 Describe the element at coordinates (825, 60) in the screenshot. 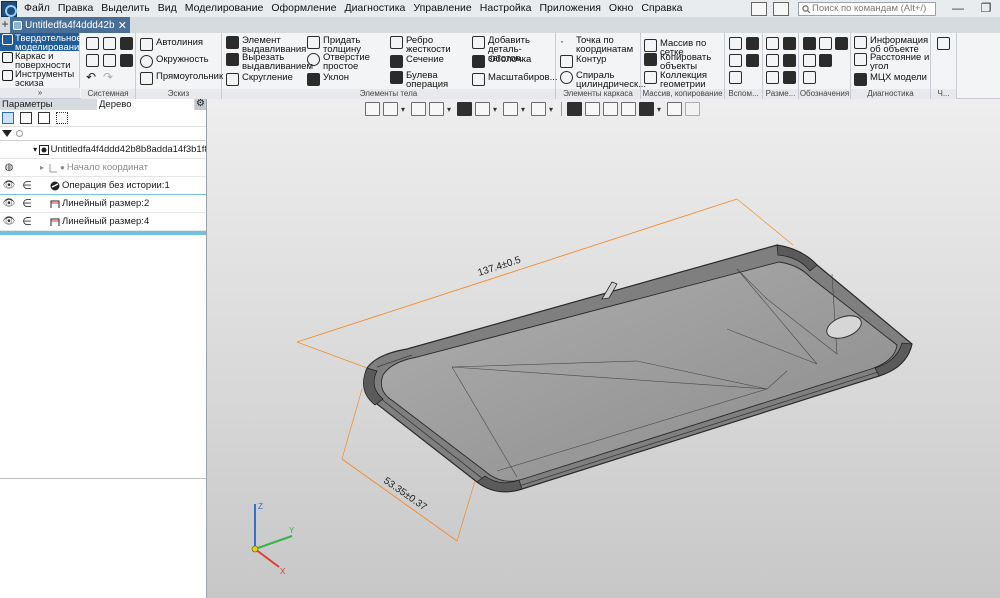

I see `mark-icon` at that location.